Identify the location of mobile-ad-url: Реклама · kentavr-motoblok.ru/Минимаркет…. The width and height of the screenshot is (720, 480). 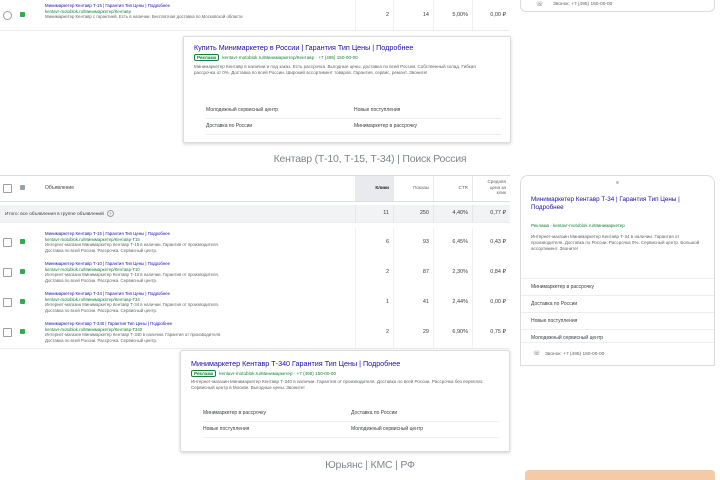
(578, 225).